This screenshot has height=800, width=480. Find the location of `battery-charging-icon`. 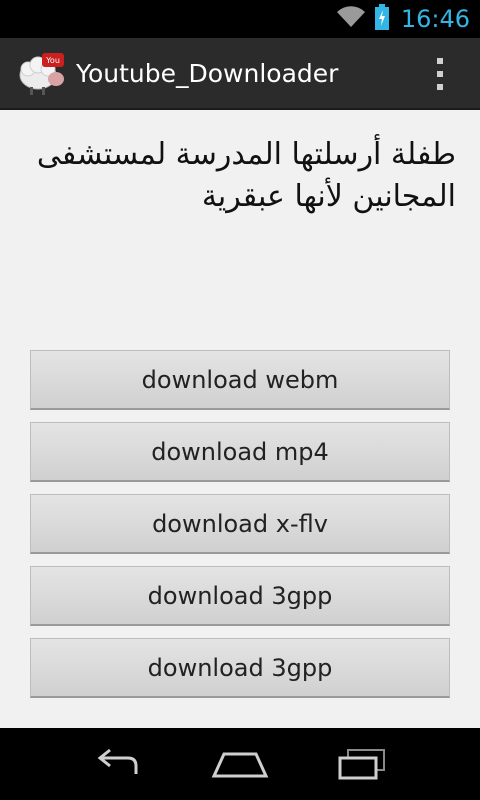

battery-charging-icon is located at coordinates (381, 19).